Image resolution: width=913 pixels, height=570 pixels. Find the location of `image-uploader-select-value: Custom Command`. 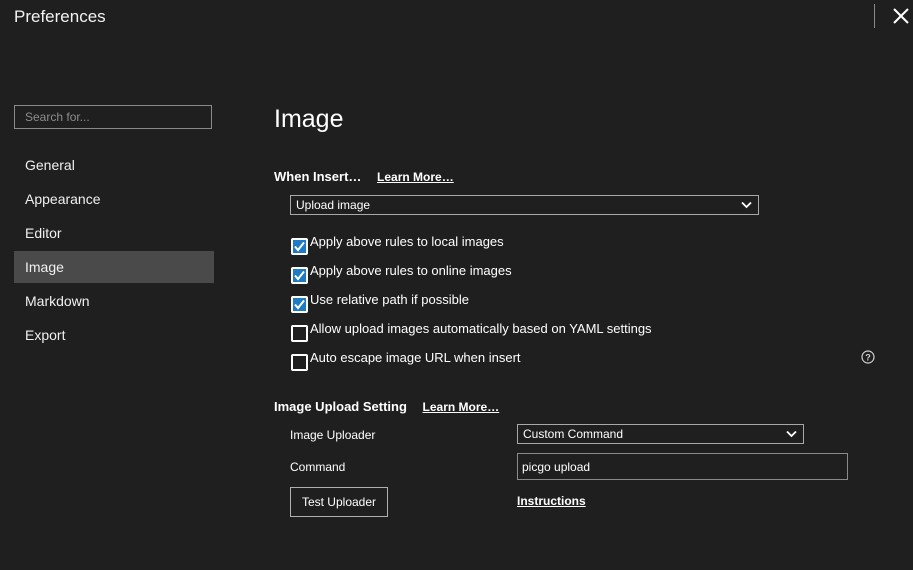

image-uploader-select-value: Custom Command is located at coordinates (573, 434).